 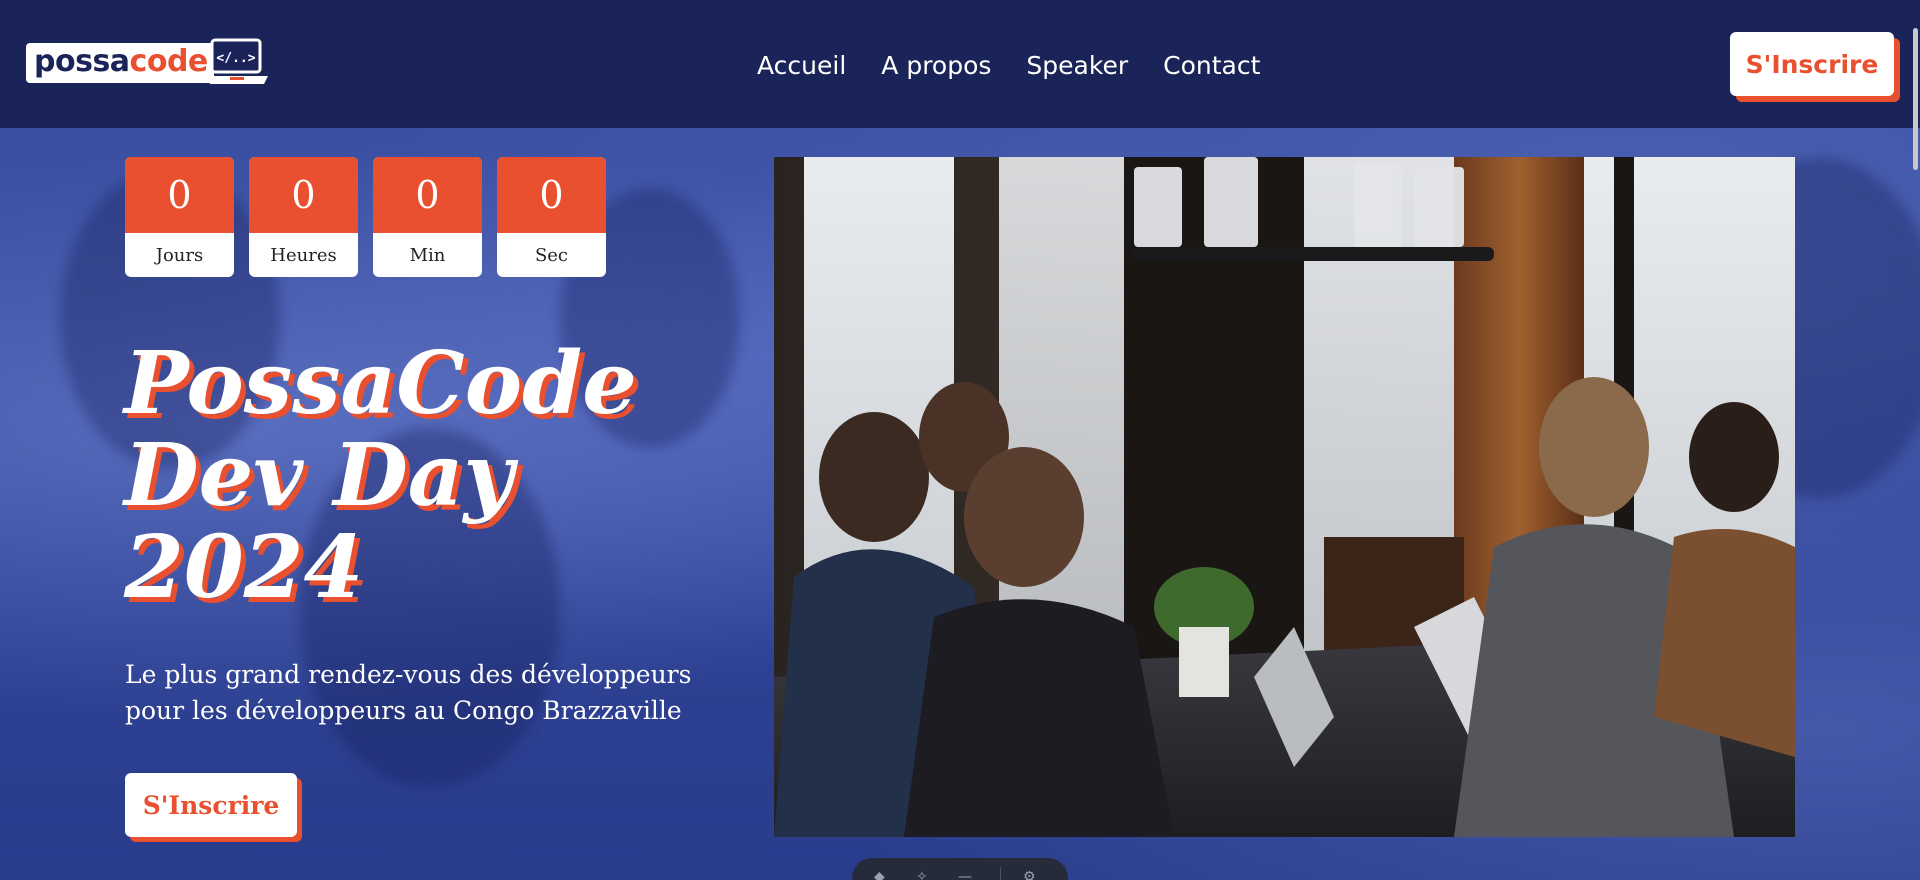 I want to click on accessibility-icon: ◆, so click(x=884, y=875).